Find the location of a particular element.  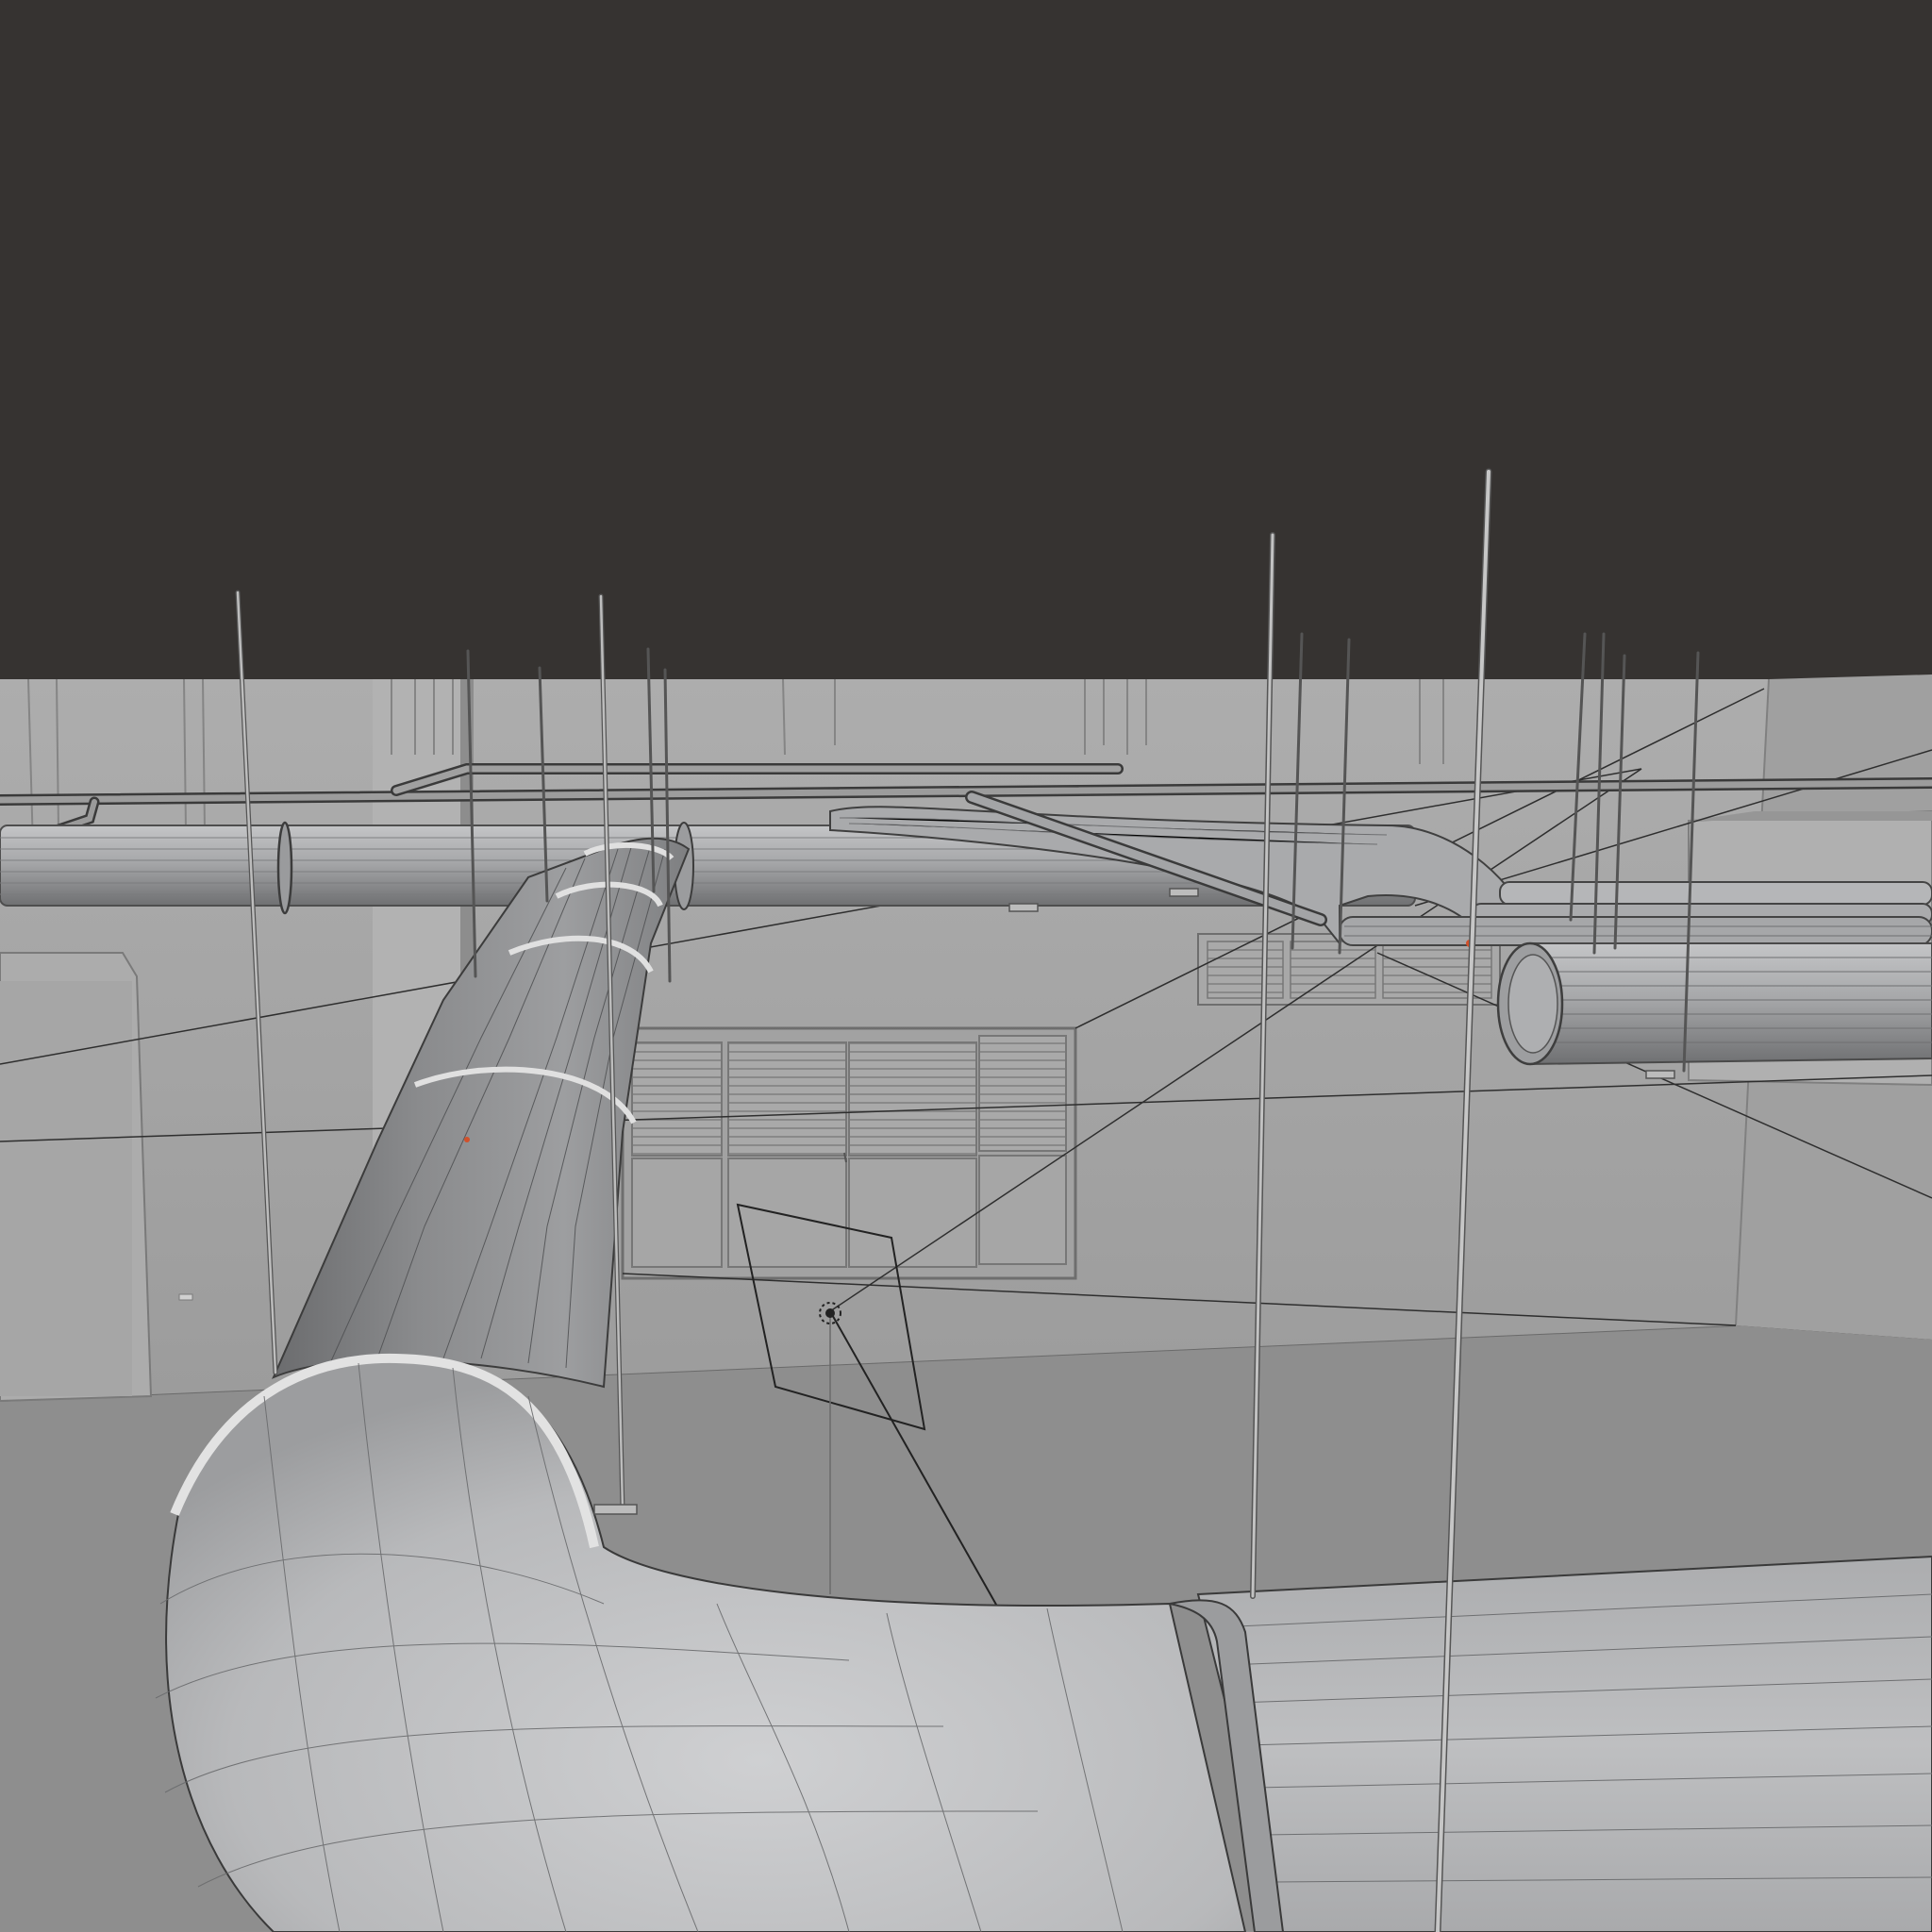

vertex-marker is located at coordinates (467, 1140).